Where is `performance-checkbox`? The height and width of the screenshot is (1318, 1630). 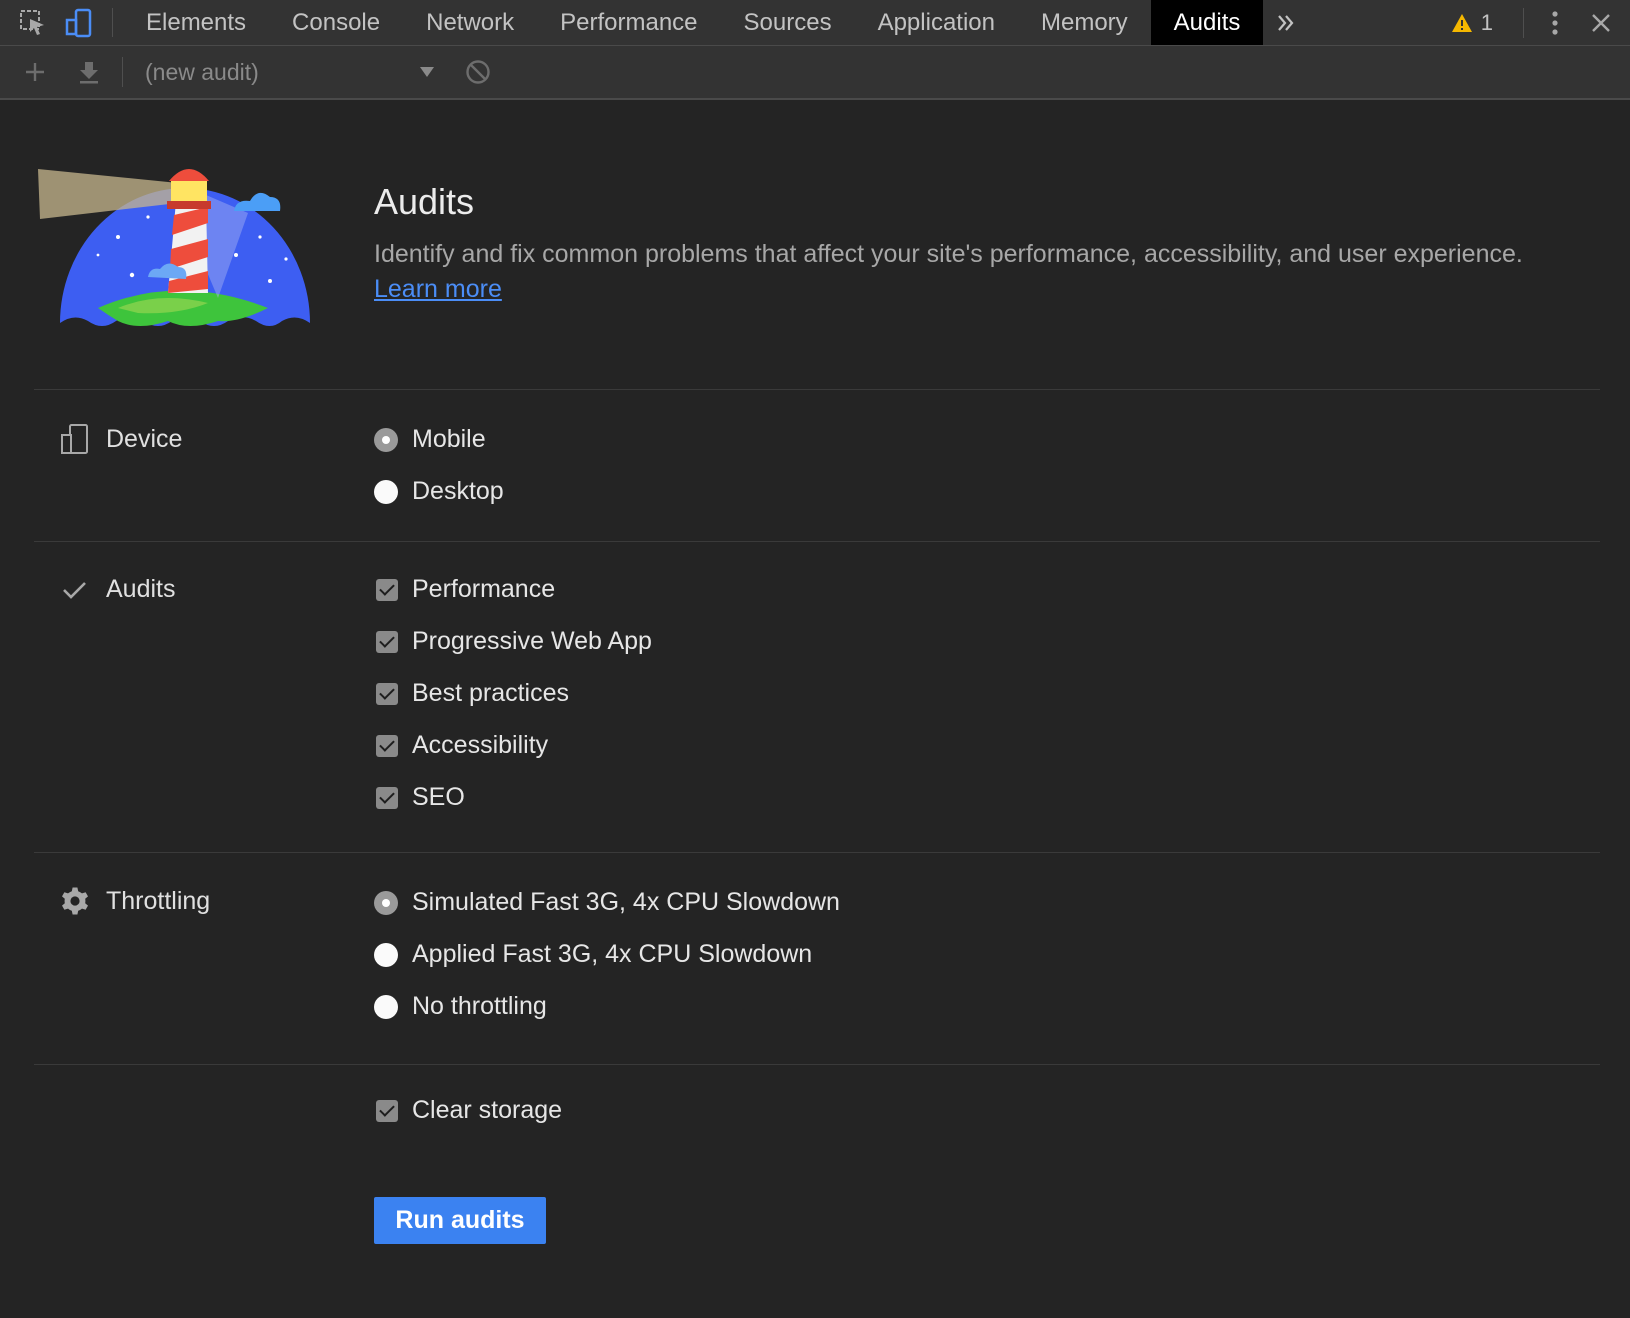 performance-checkbox is located at coordinates (387, 589).